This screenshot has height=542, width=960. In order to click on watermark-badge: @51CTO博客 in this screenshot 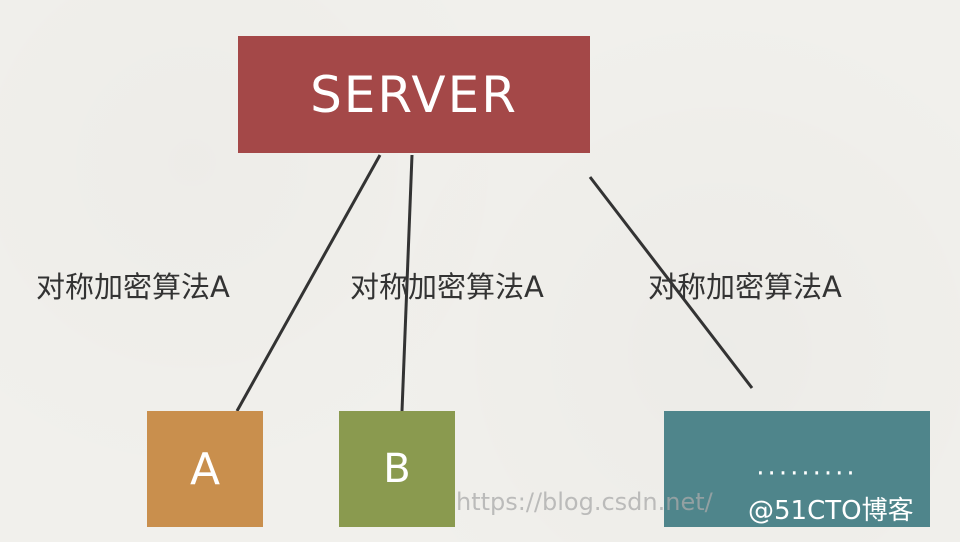, I will do `click(831, 511)`.